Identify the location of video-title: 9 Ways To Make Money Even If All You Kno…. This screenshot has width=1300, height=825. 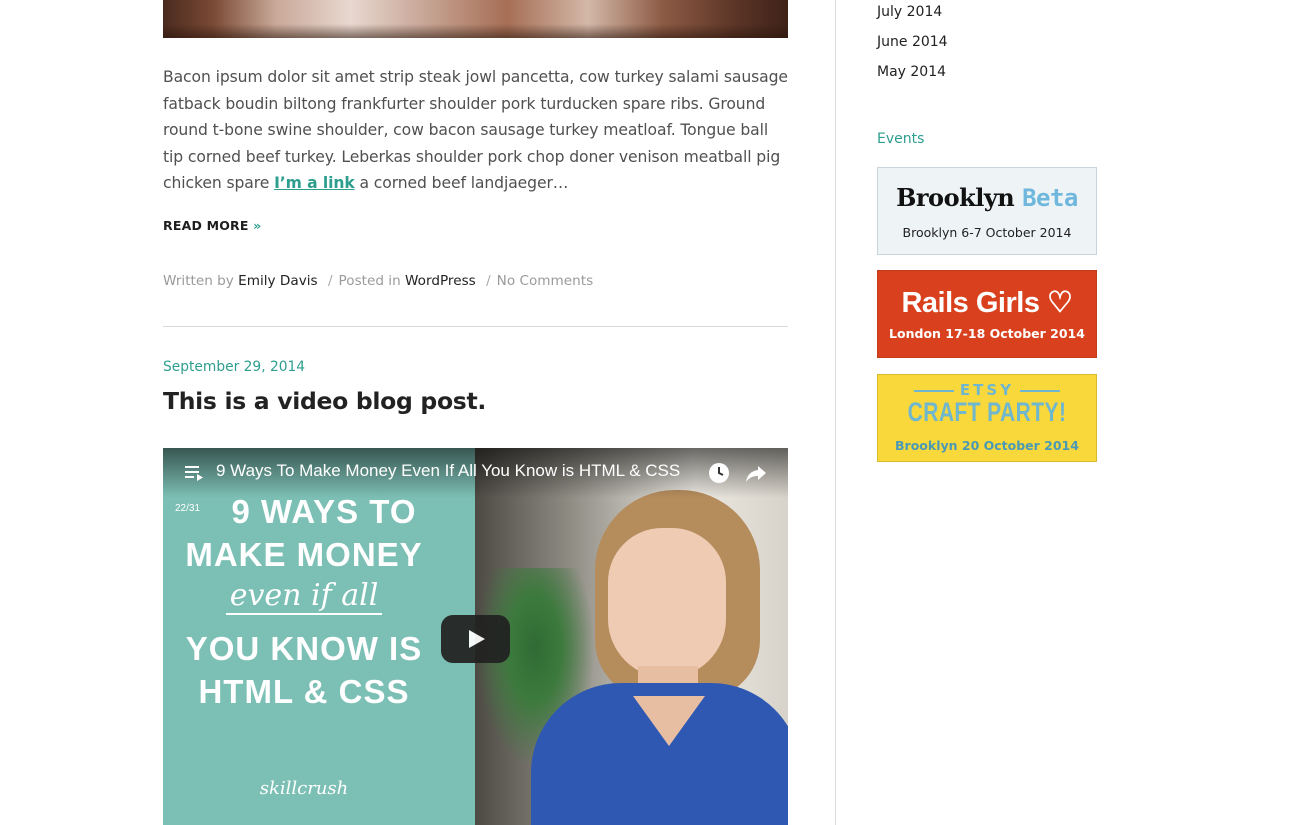
(448, 471).